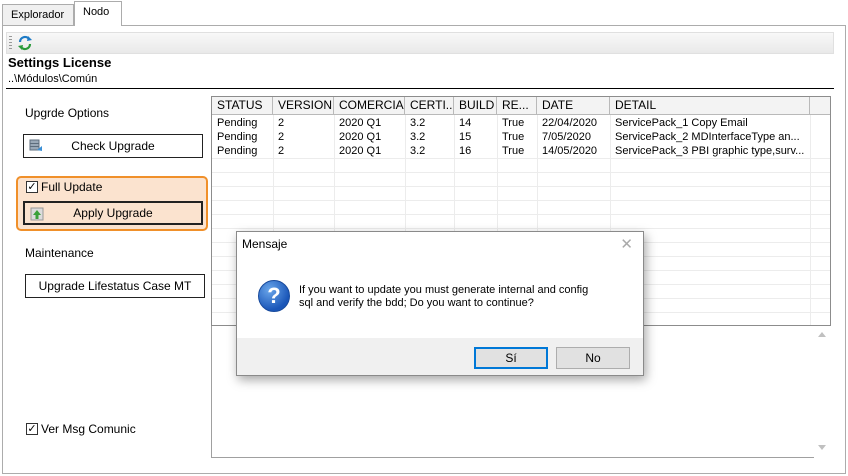 The image size is (848, 476). I want to click on page-title: Settings License, so click(60, 62).